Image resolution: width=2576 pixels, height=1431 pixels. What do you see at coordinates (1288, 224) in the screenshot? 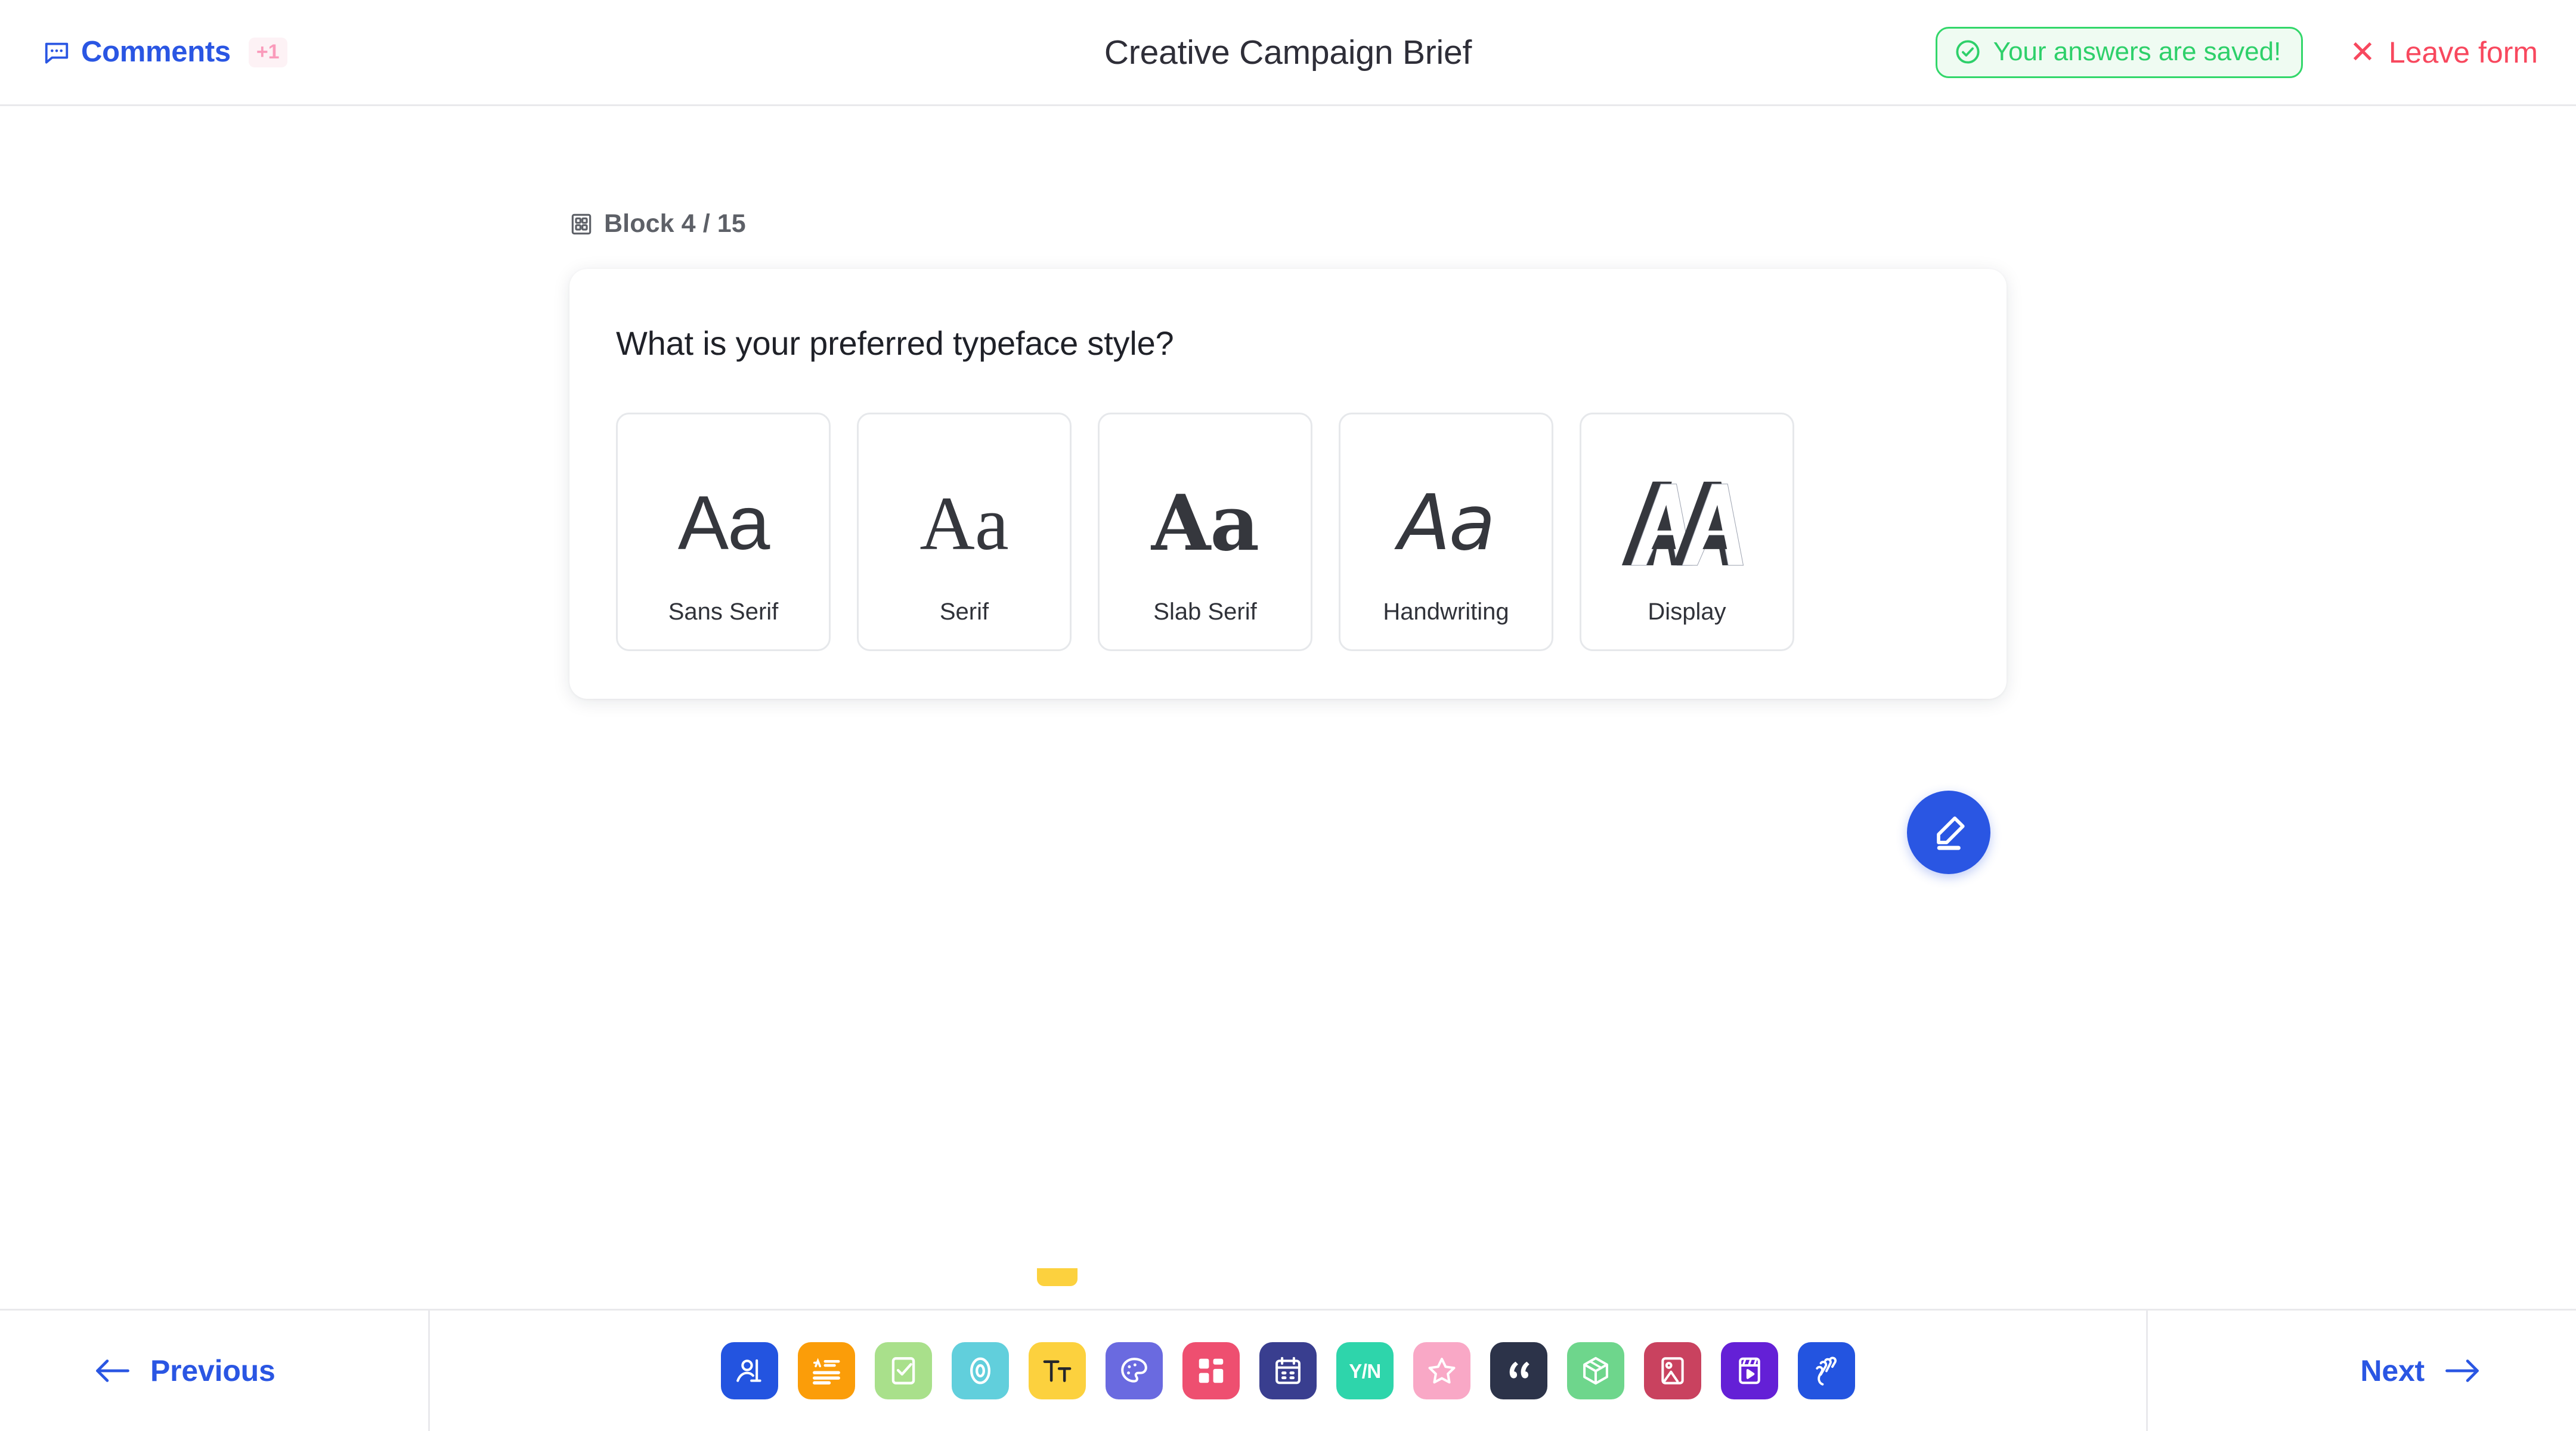
I see `block-indicator: Block 4 / 15` at bounding box center [1288, 224].